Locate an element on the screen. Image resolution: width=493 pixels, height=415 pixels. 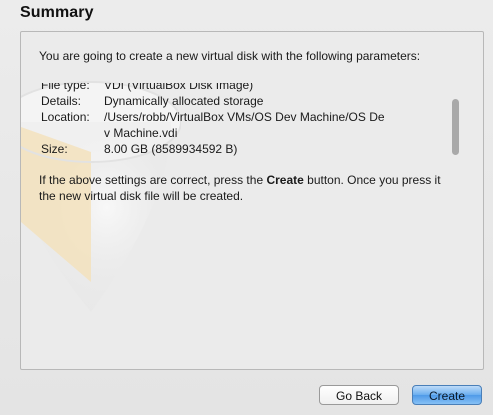
parameter-row: Details: Dynamically allocated storage is located at coordinates (244, 101).